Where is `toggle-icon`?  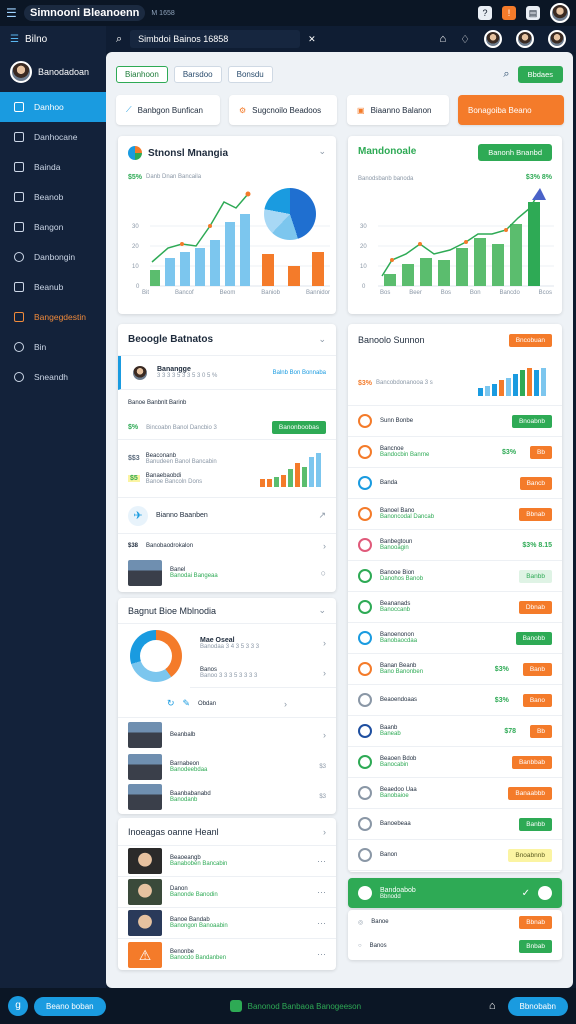
toggle-icon is located at coordinates (545, 893).